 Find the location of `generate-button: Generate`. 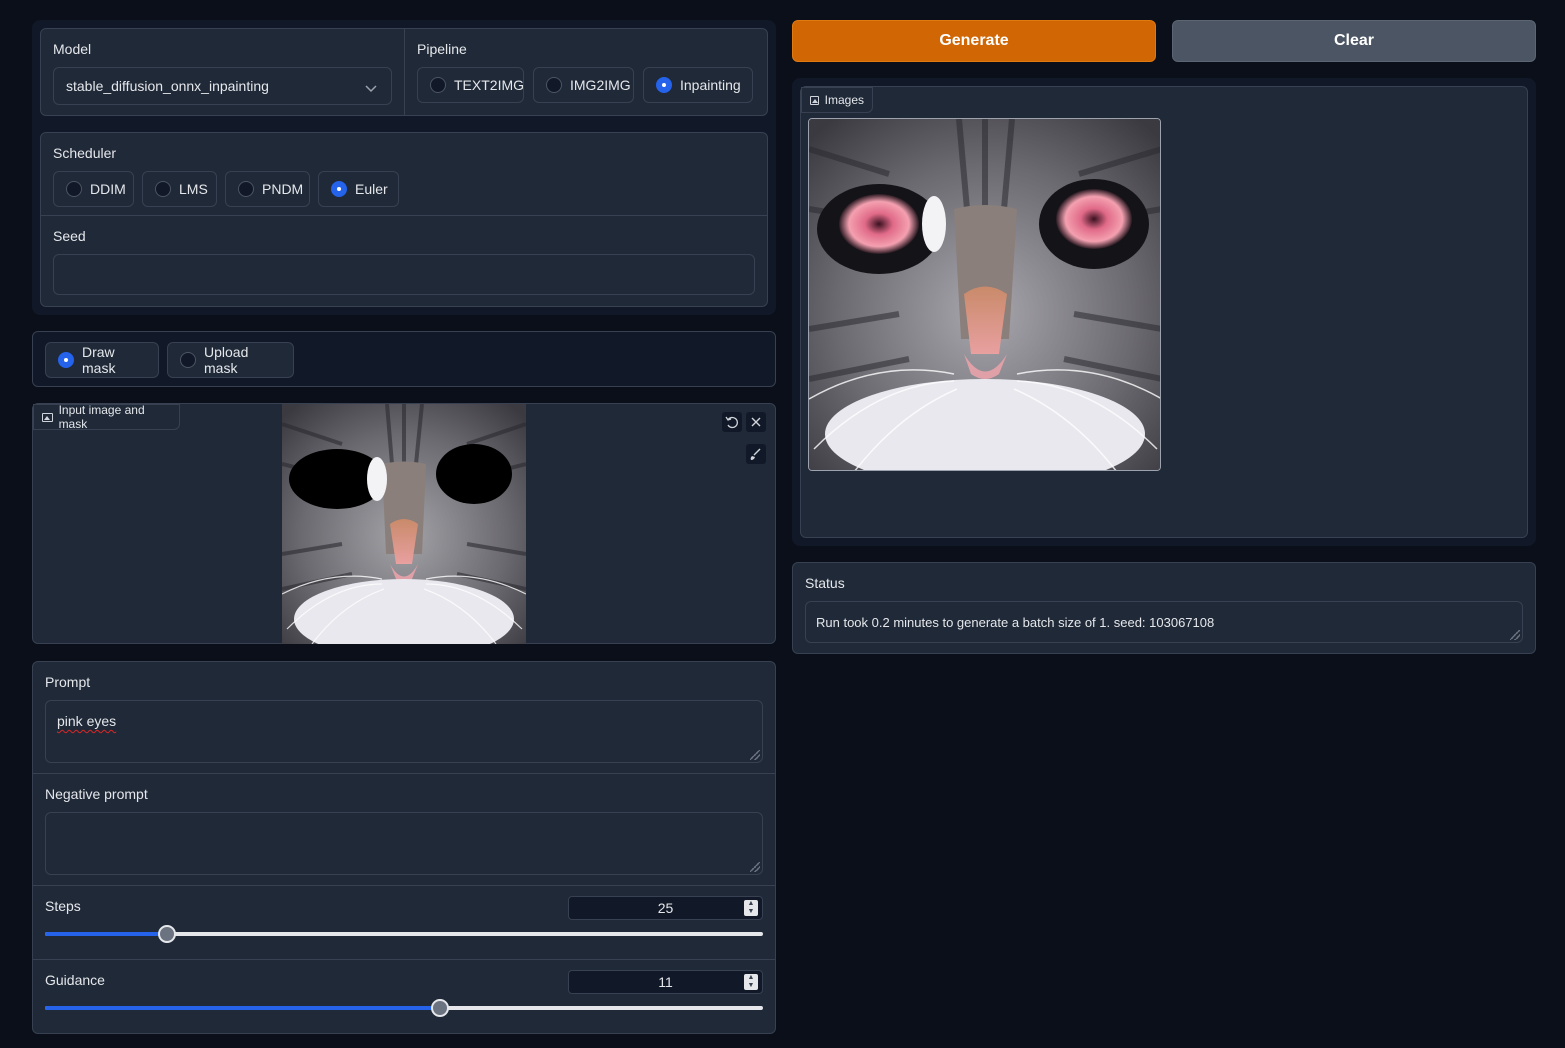

generate-button: Generate is located at coordinates (974, 41).